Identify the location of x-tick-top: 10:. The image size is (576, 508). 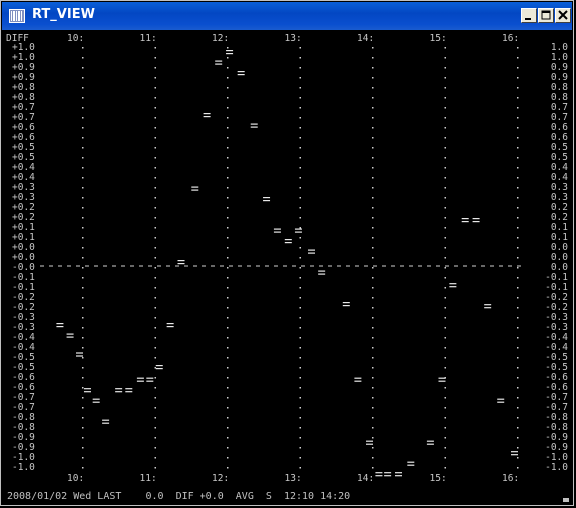
(75, 38).